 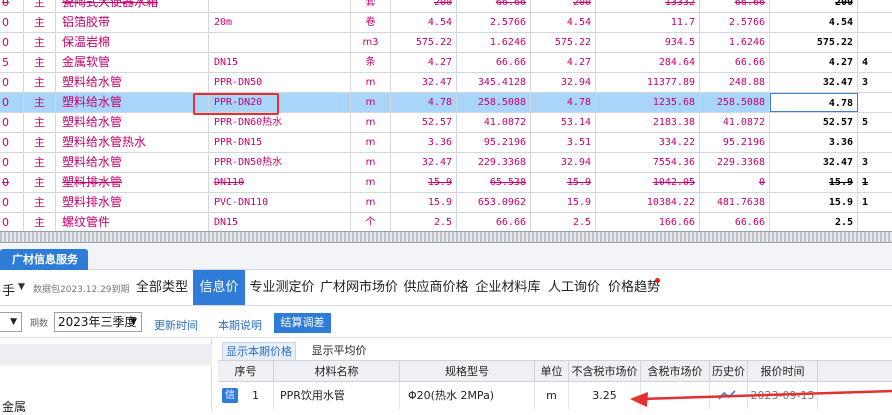 What do you see at coordinates (132, 42) in the screenshot?
I see `cell-c2: 保温岩棉` at bounding box center [132, 42].